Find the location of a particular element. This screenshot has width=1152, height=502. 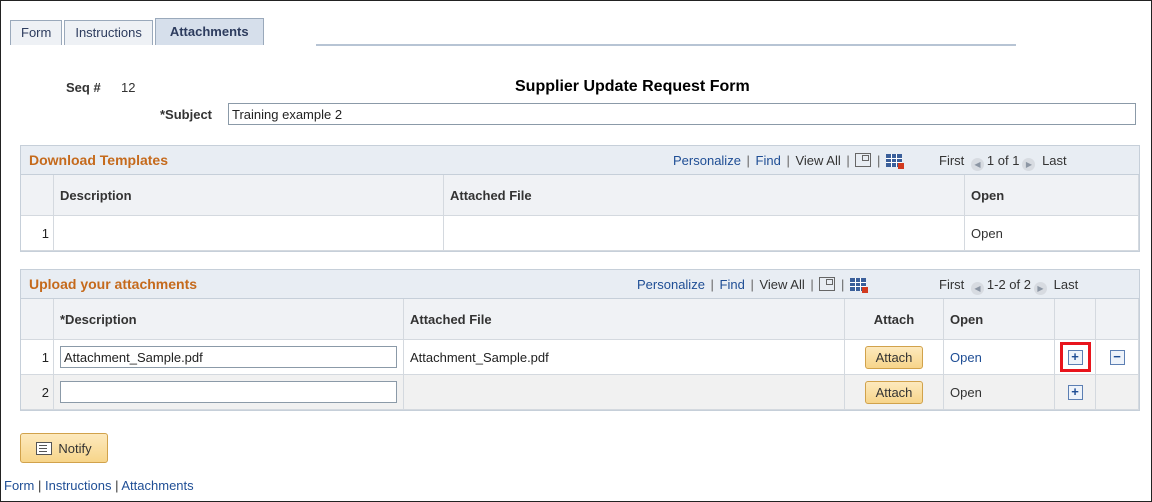

range-label: 1 of 1 is located at coordinates (1003, 160).